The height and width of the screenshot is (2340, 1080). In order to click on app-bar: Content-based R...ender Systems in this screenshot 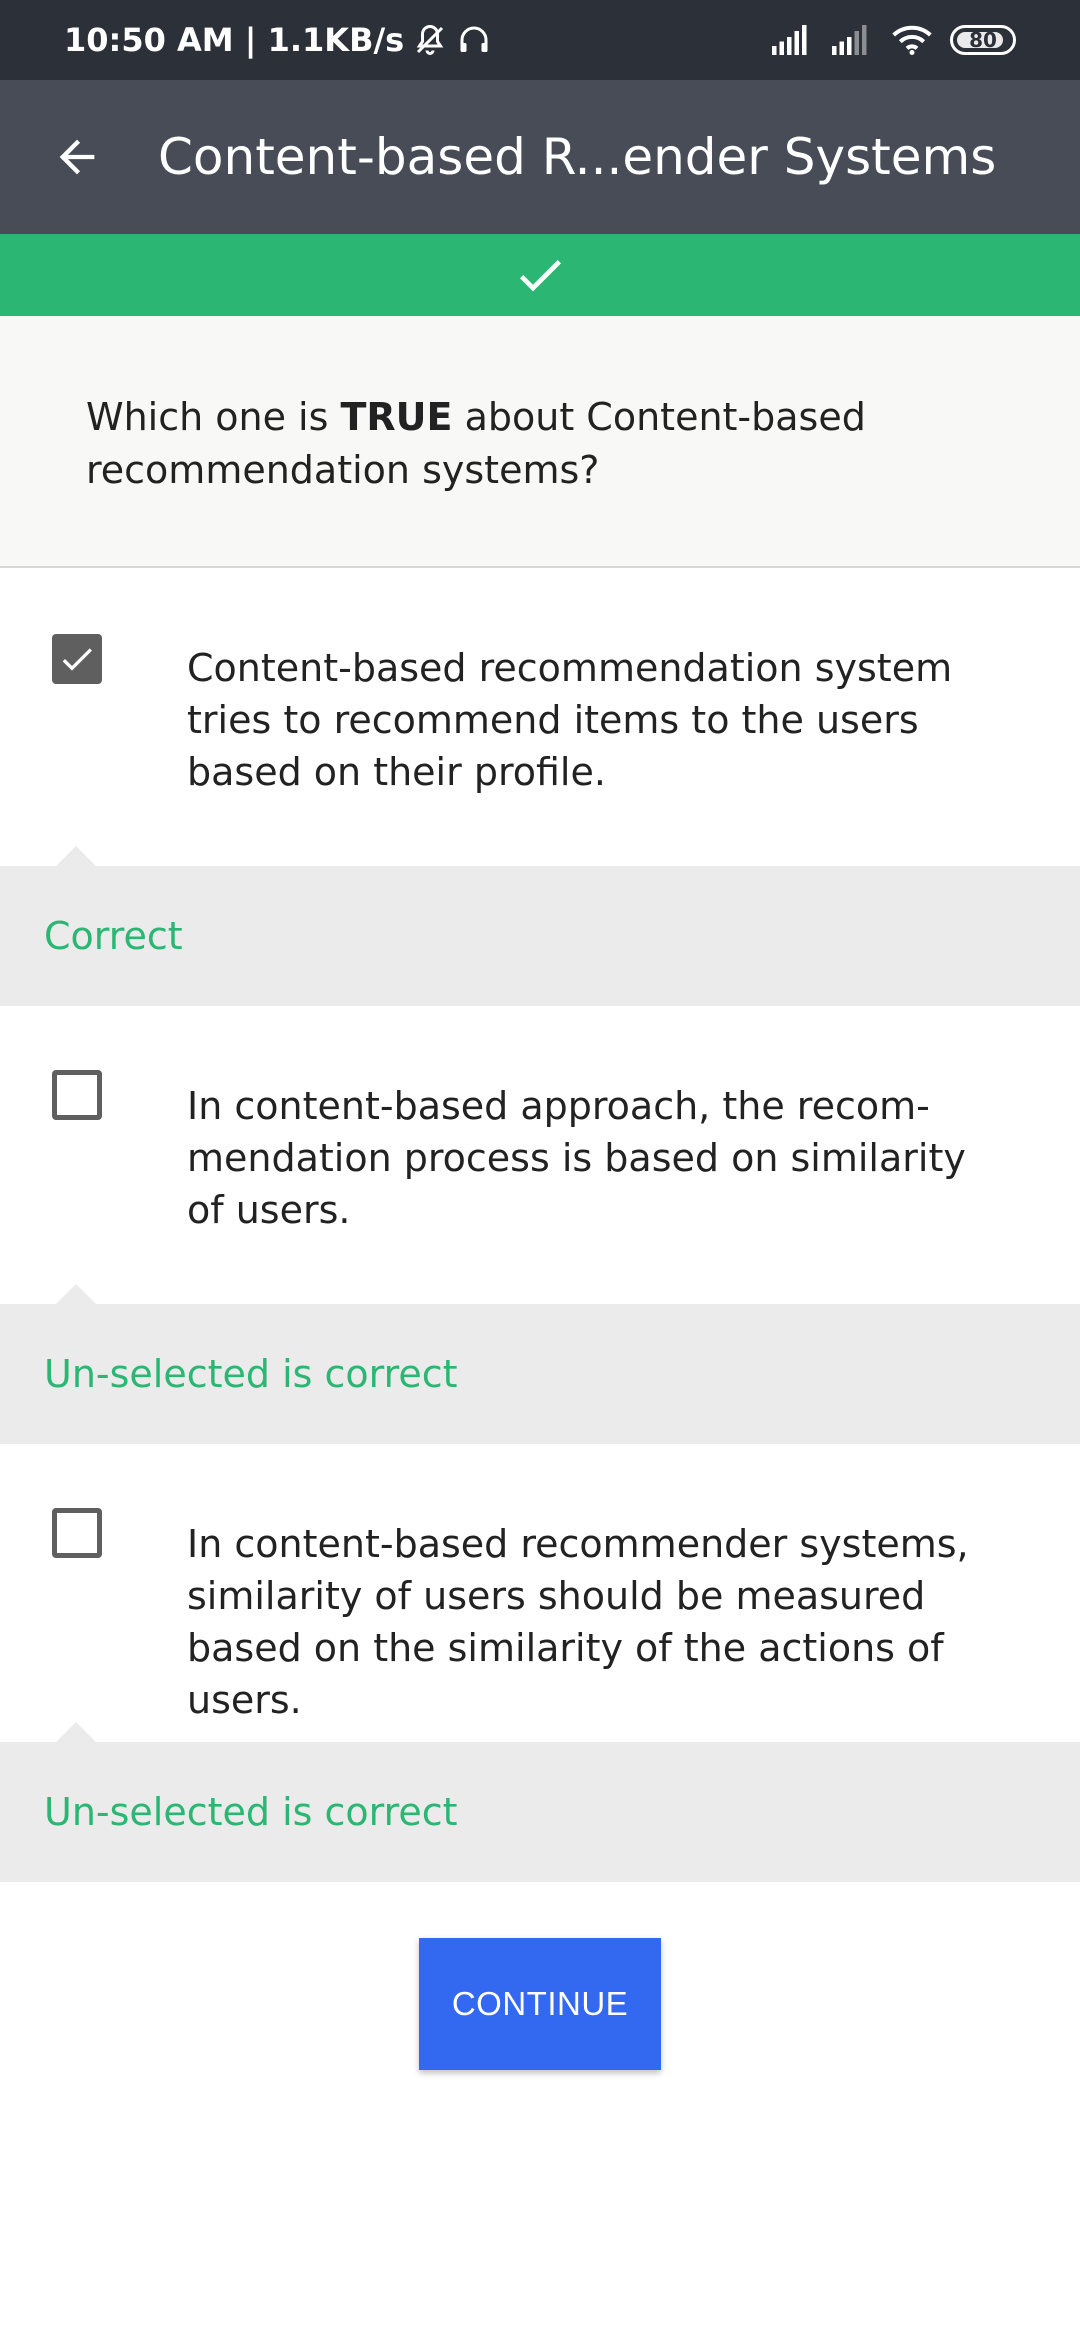, I will do `click(540, 157)`.